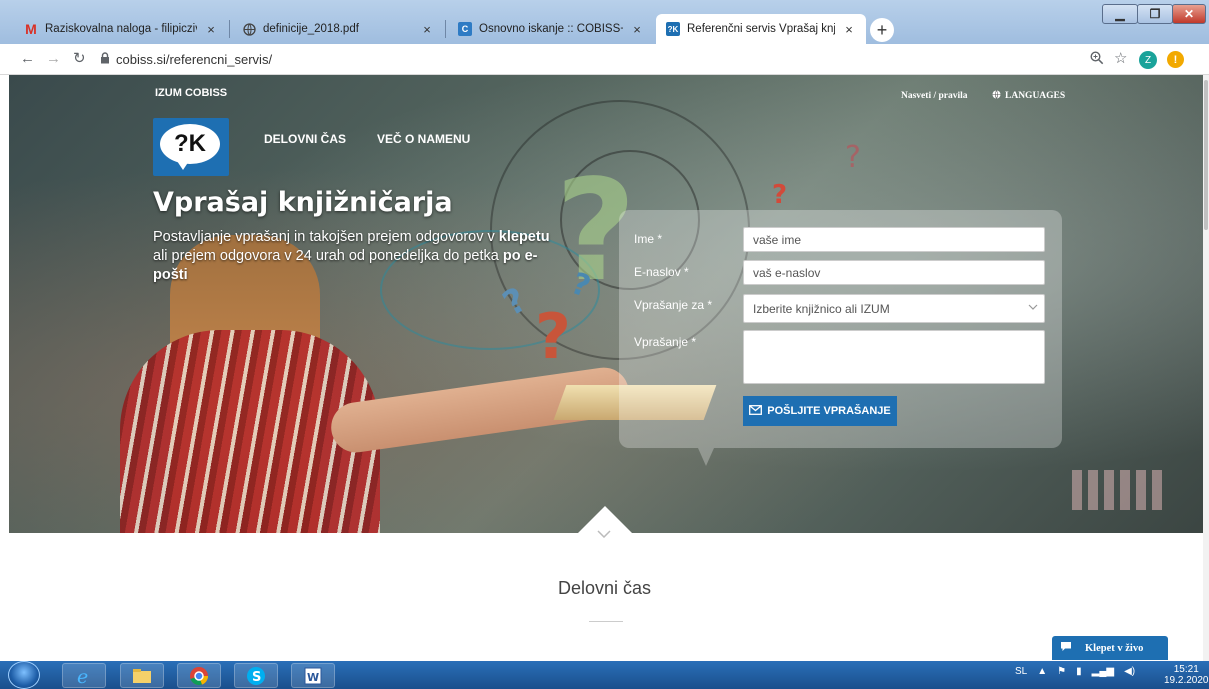  Describe the element at coordinates (1120, 59) in the screenshot. I see `bookmark-star-icon: ☆` at that location.